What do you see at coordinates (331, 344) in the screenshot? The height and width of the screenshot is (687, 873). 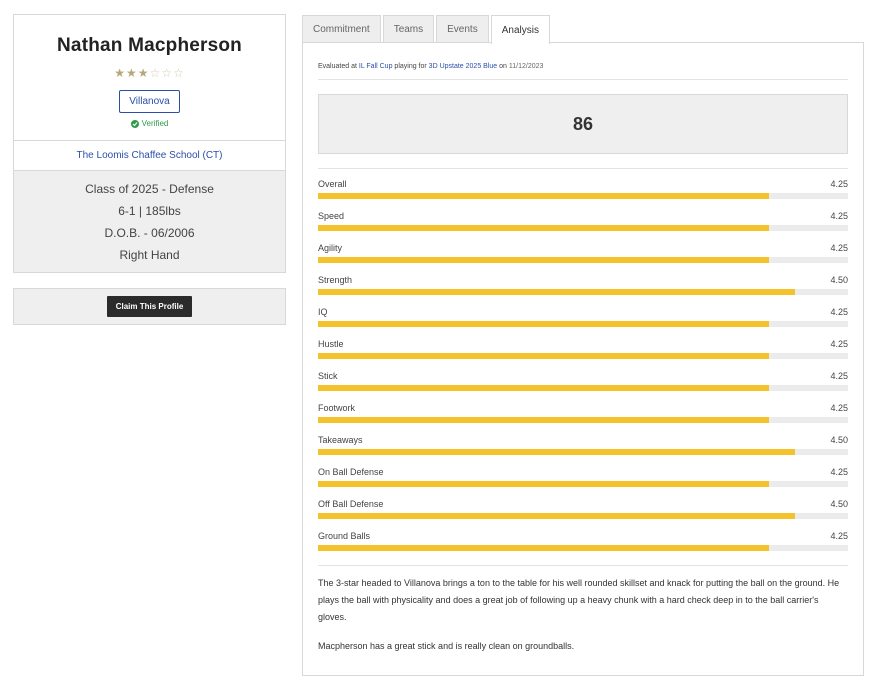 I see `rating-label: Hustle` at bounding box center [331, 344].